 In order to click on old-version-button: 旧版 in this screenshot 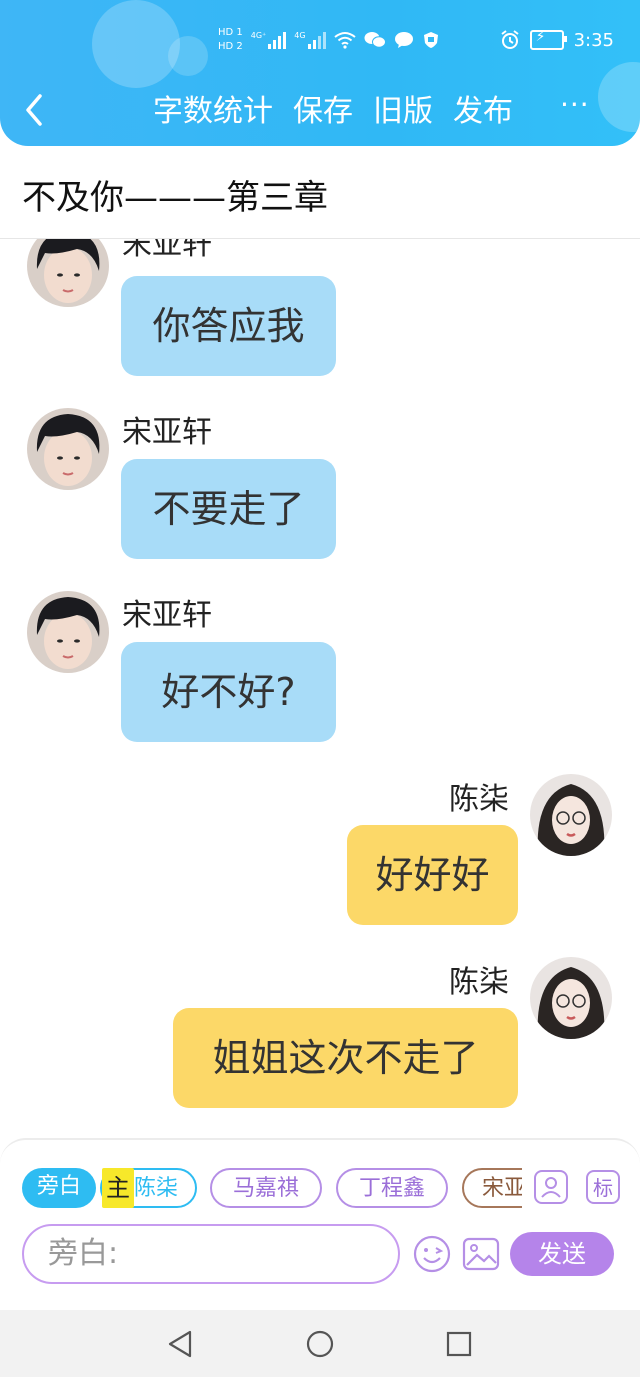, I will do `click(403, 112)`.